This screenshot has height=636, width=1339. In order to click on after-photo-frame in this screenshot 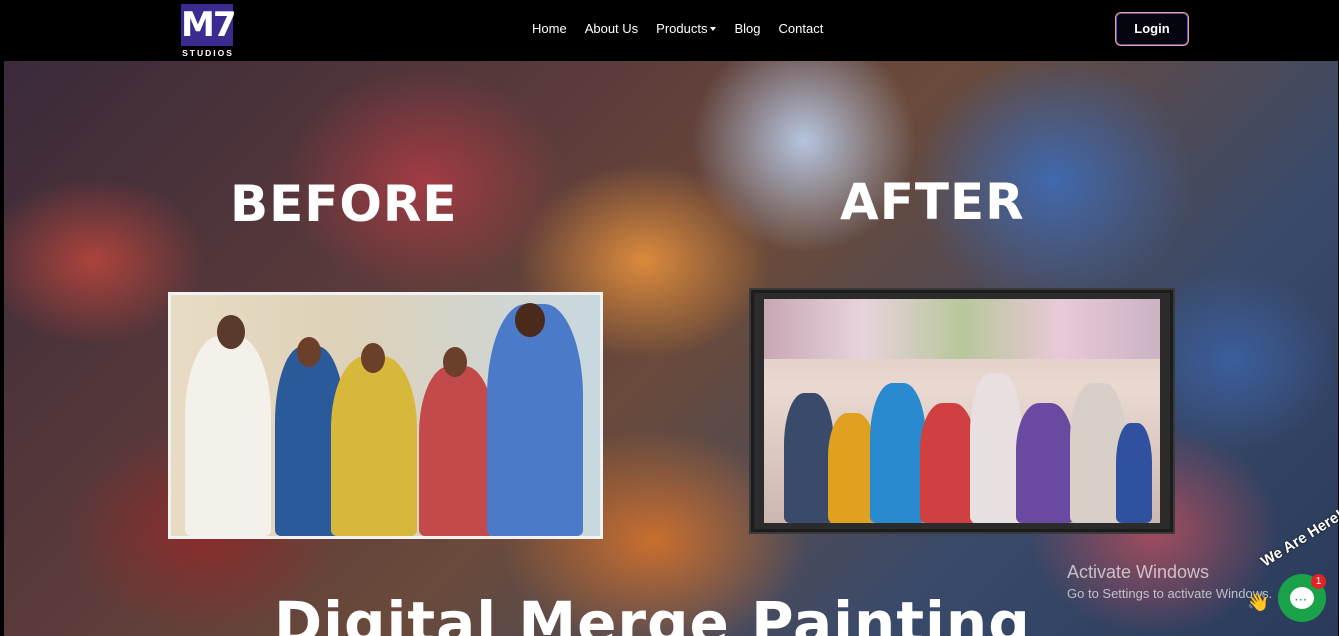, I will do `click(962, 411)`.